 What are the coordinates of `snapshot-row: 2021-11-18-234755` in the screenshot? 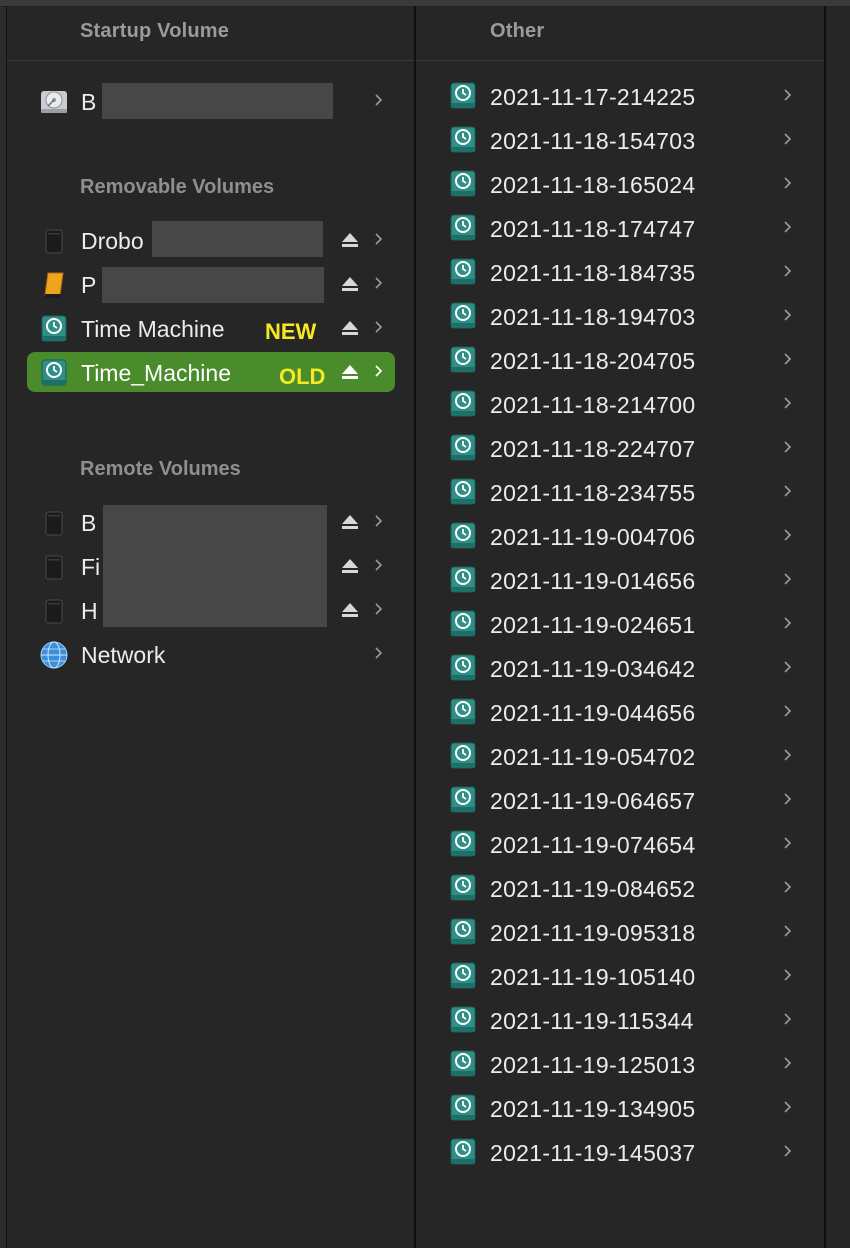 It's located at (623, 492).